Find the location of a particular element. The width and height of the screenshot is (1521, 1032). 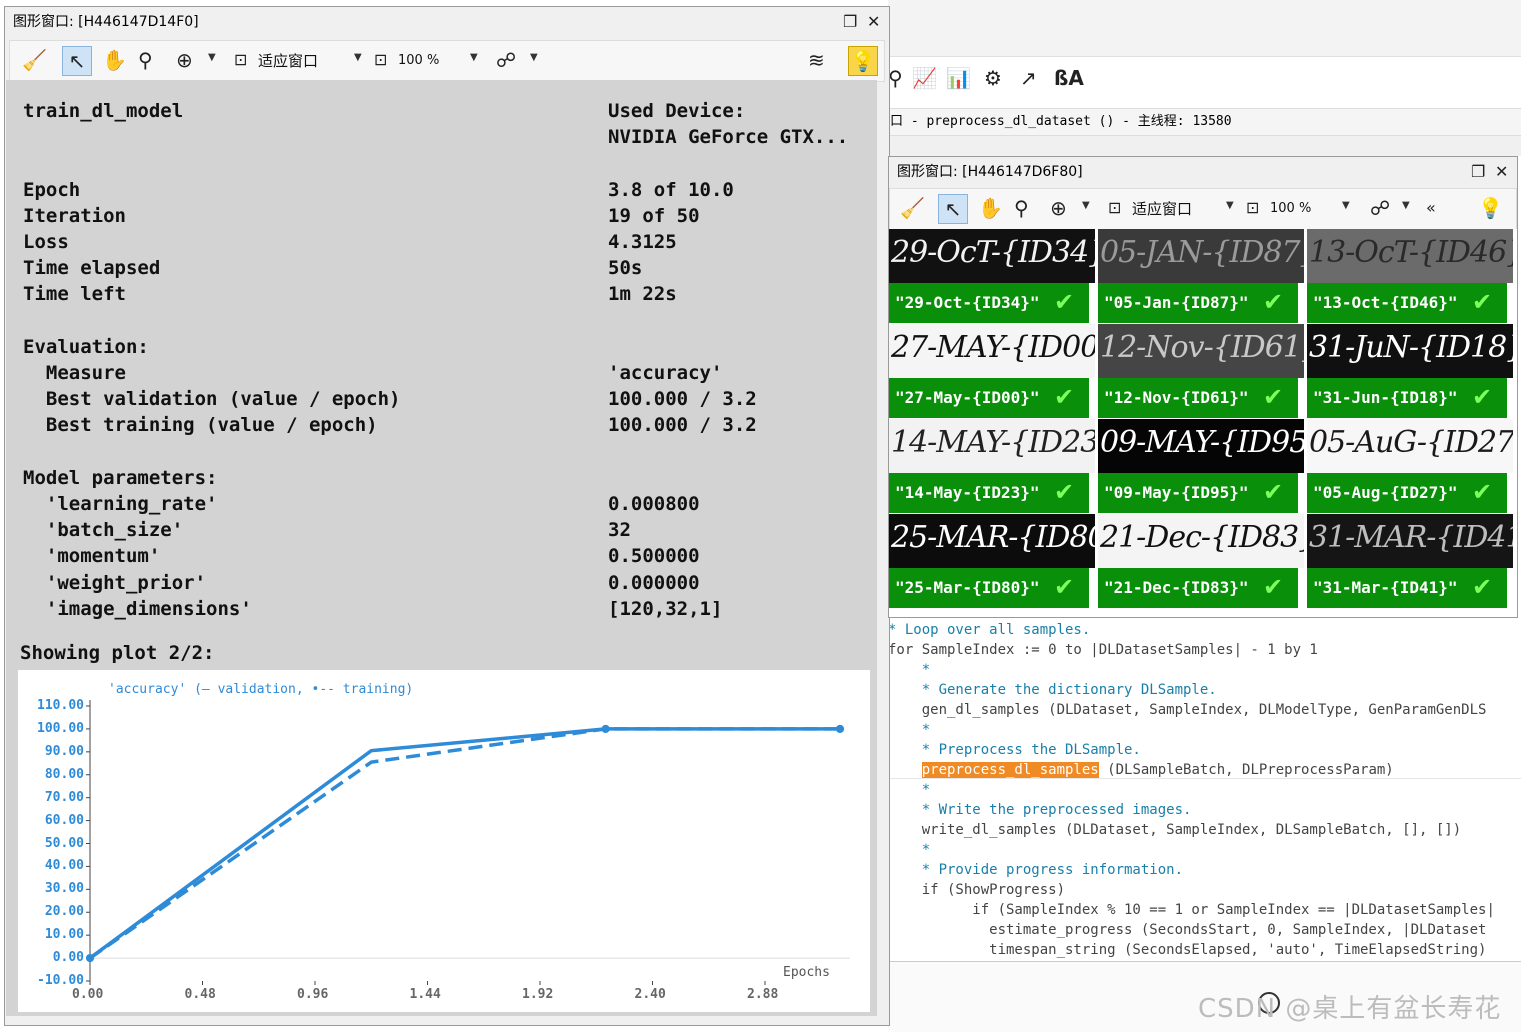

code-line: * Preprocess the DLSample. is located at coordinates (1014, 750).